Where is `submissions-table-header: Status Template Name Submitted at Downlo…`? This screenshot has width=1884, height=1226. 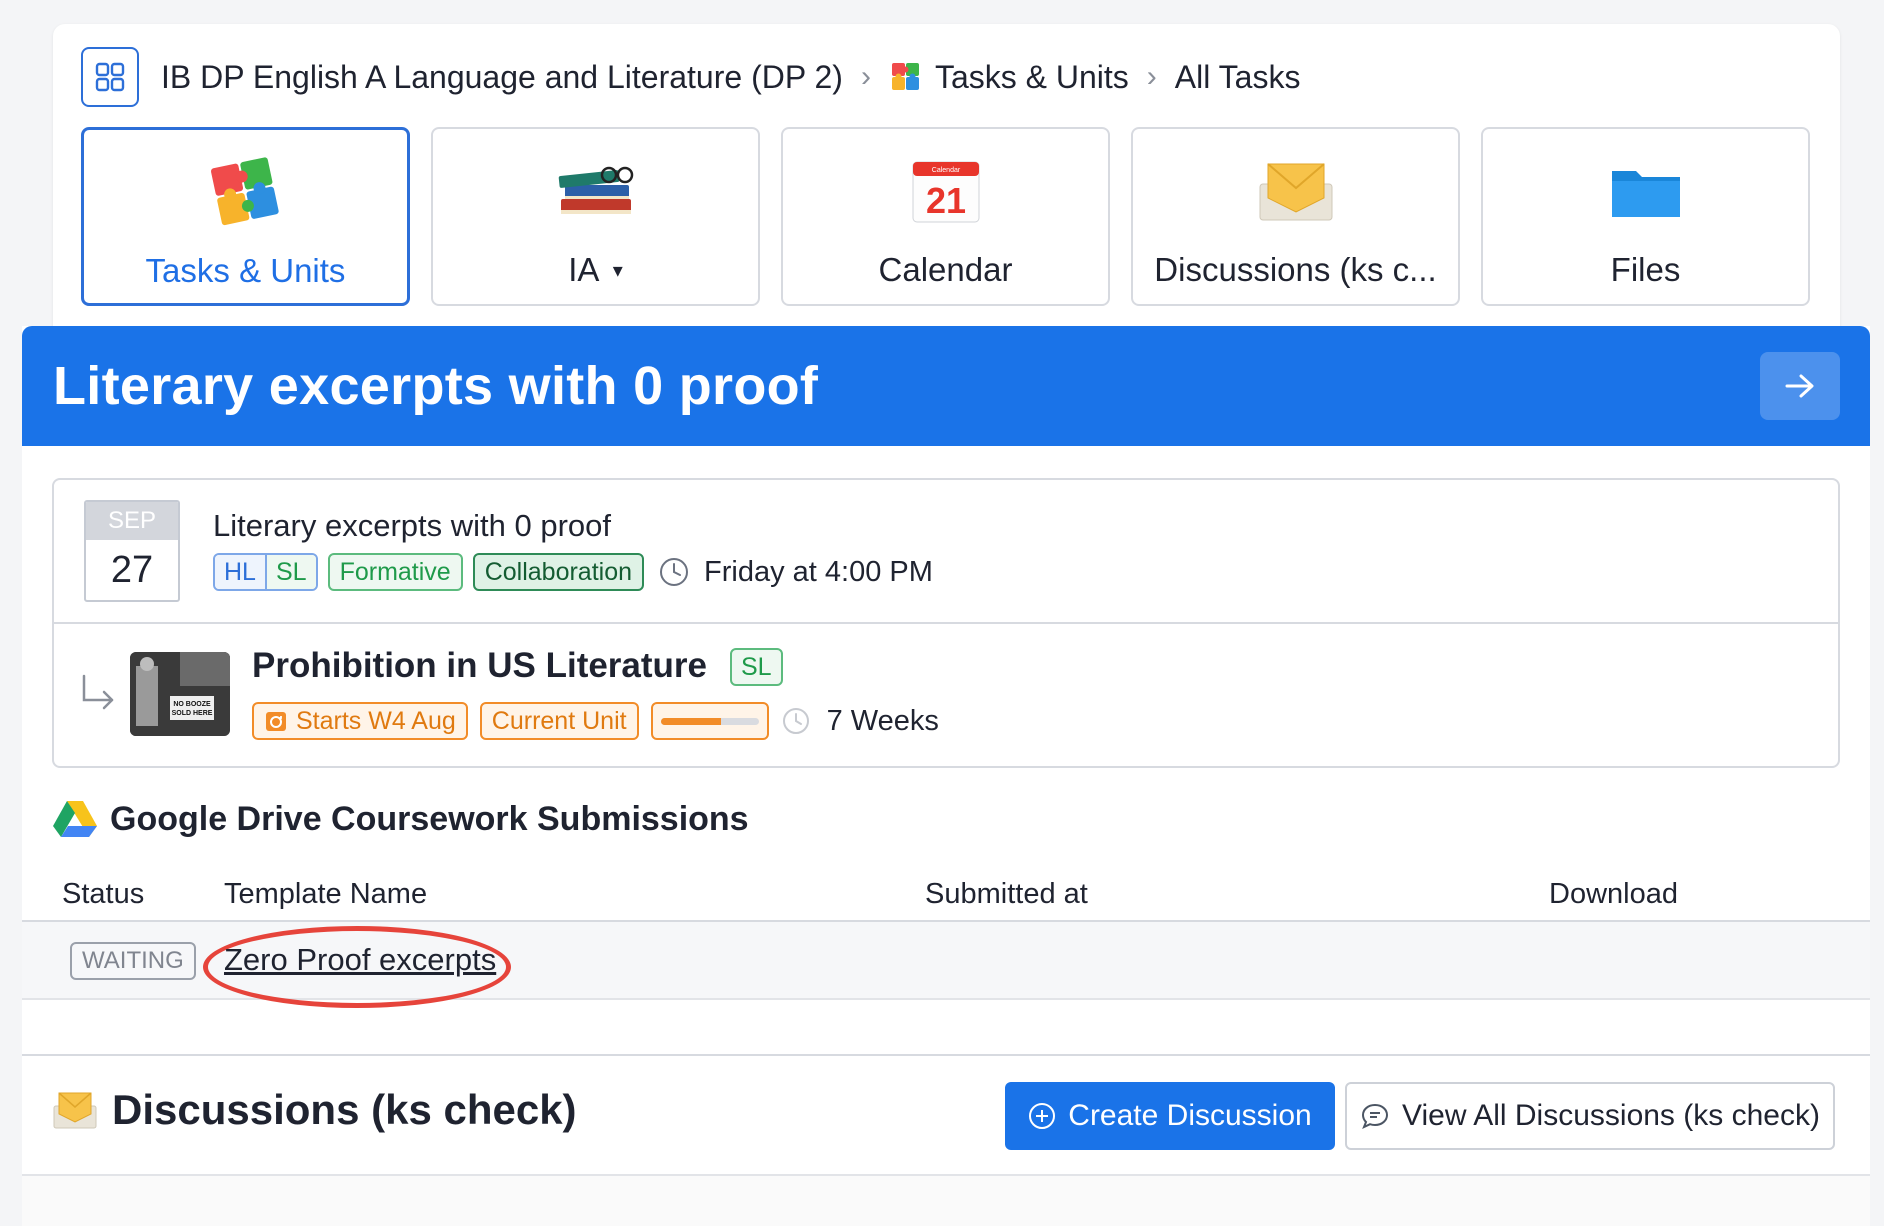
submissions-table-header: Status Template Name Submitted at Downlo… is located at coordinates (946, 900).